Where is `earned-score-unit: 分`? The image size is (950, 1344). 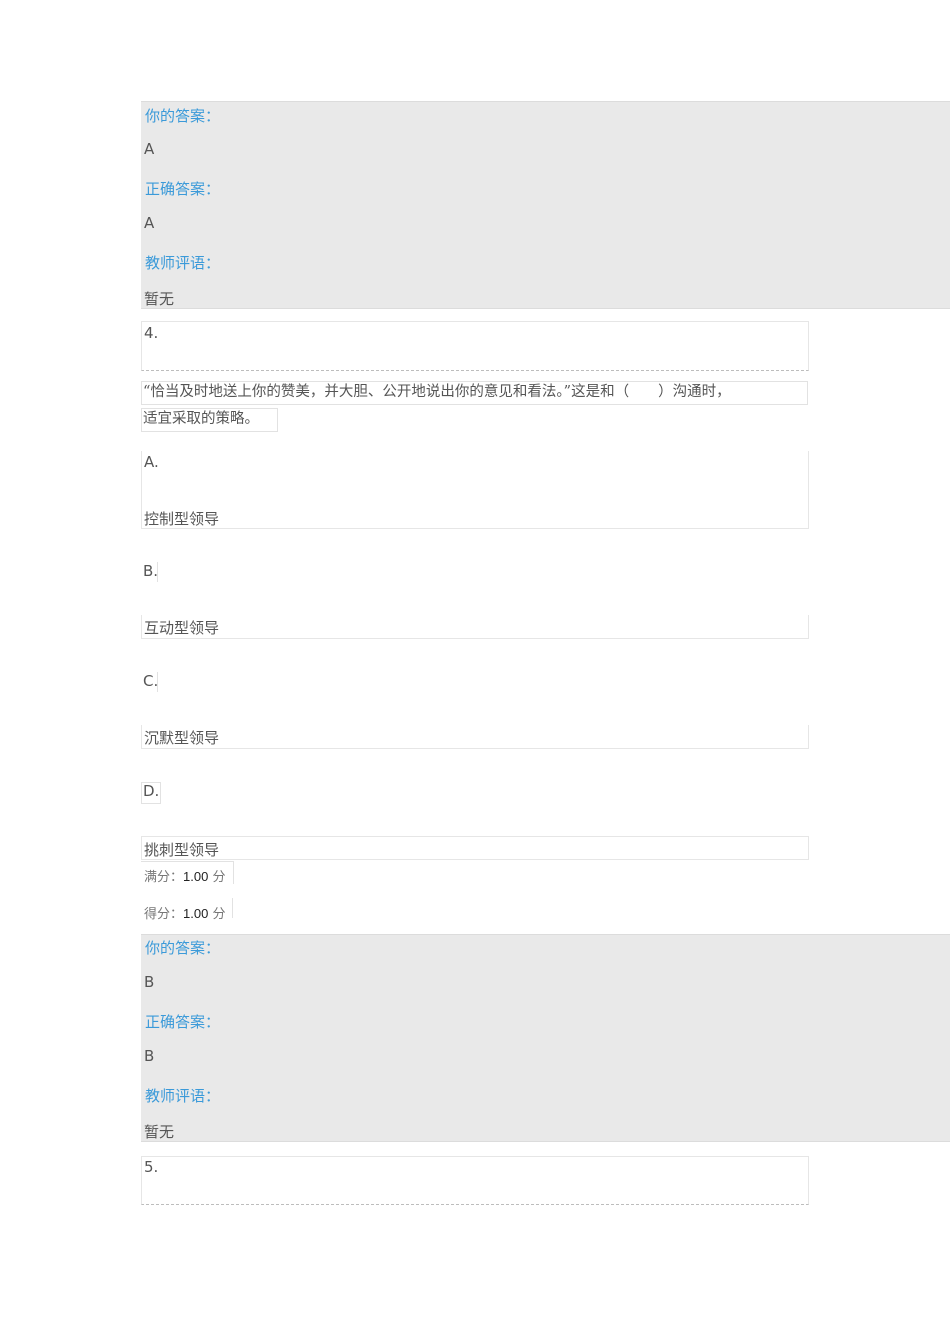 earned-score-unit: 分 is located at coordinates (219, 914).